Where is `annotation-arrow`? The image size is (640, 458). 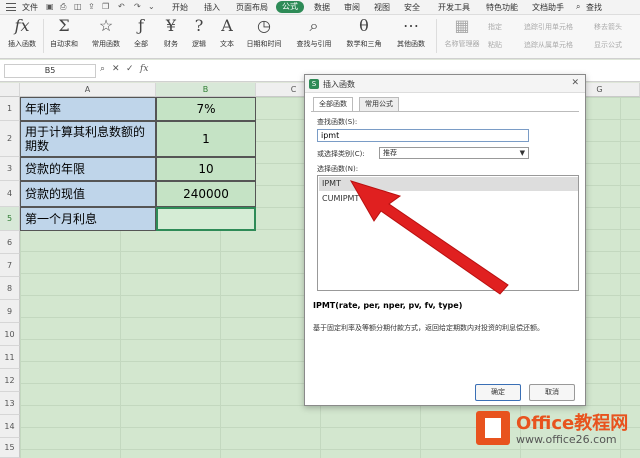 annotation-arrow is located at coordinates (429, 237).